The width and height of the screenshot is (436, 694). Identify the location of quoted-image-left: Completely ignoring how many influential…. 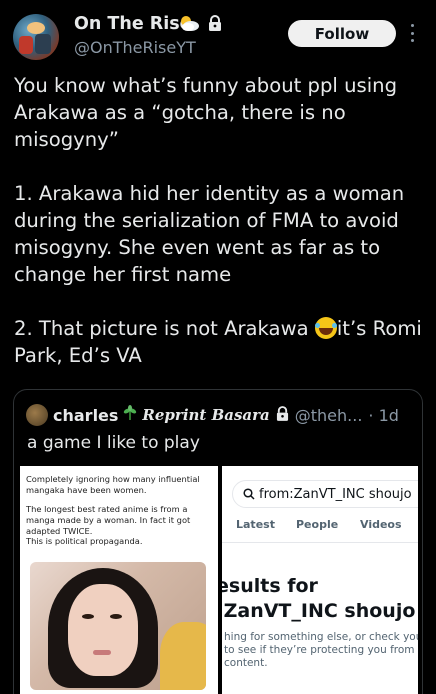
(119, 580).